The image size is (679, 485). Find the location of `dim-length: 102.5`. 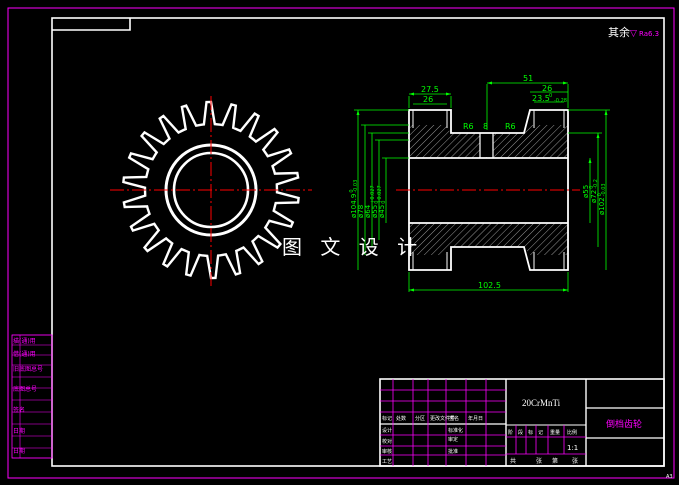

dim-length: 102.5 is located at coordinates (489, 285).